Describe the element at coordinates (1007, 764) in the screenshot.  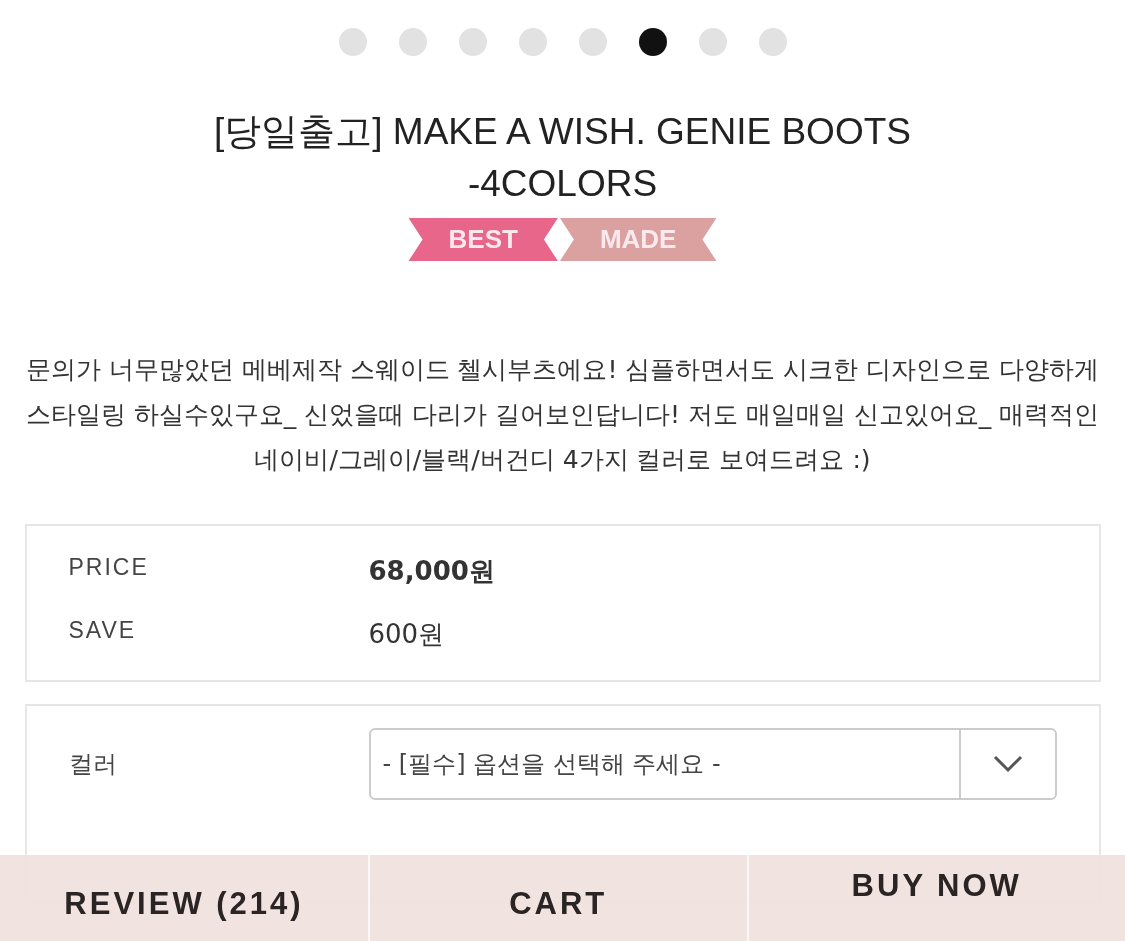
I see `chevron-down-icon` at that location.